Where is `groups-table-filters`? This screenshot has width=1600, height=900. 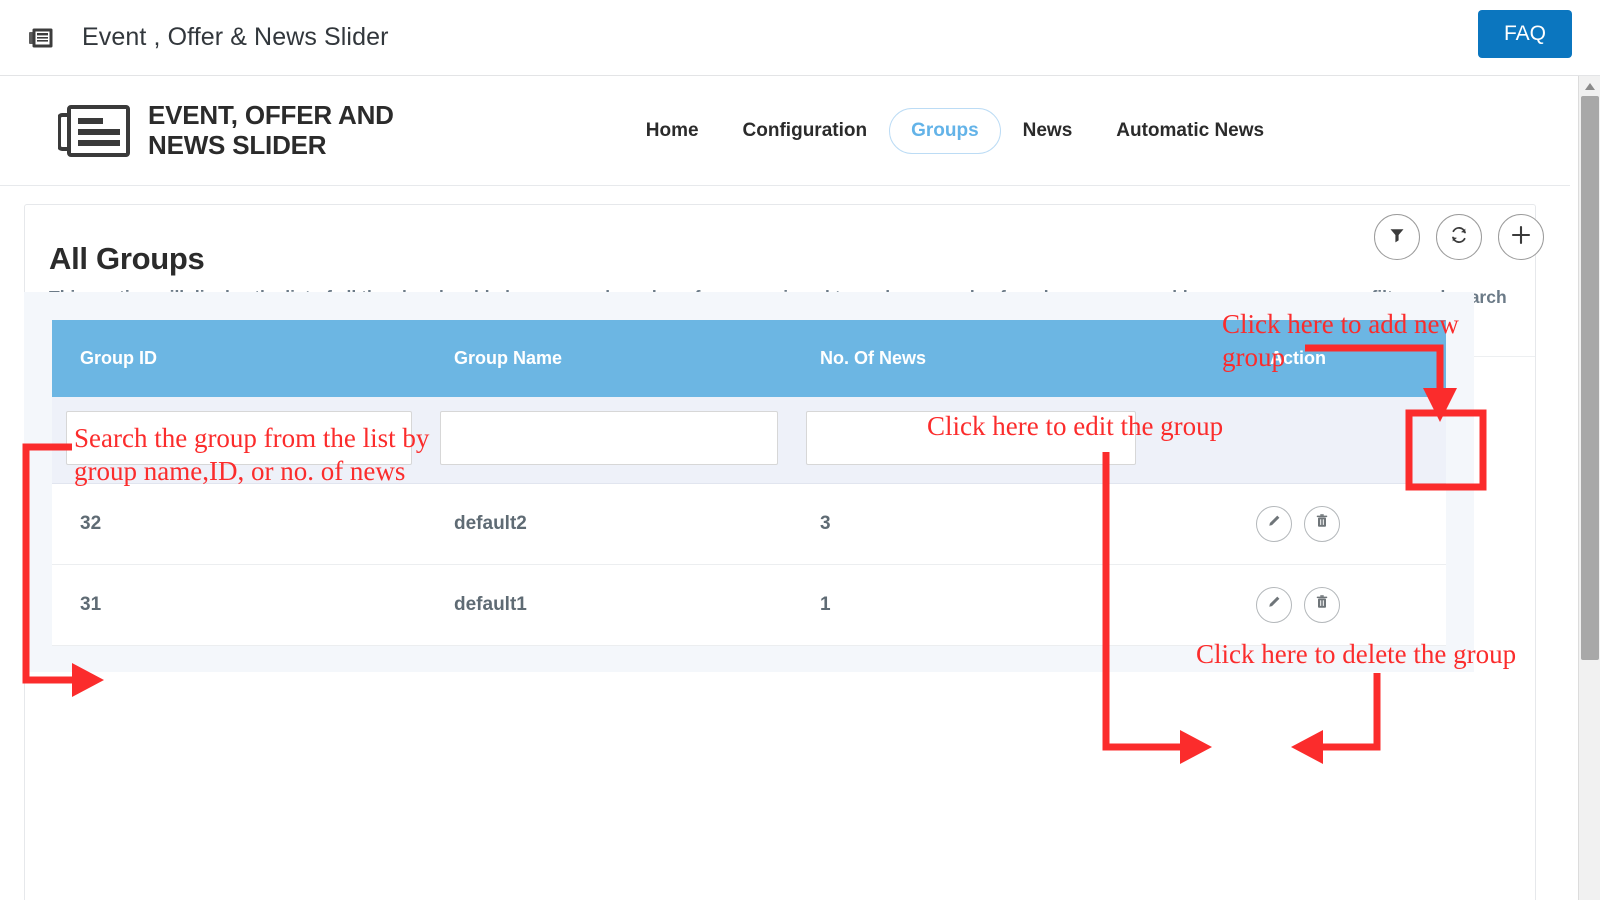 groups-table-filters is located at coordinates (749, 440).